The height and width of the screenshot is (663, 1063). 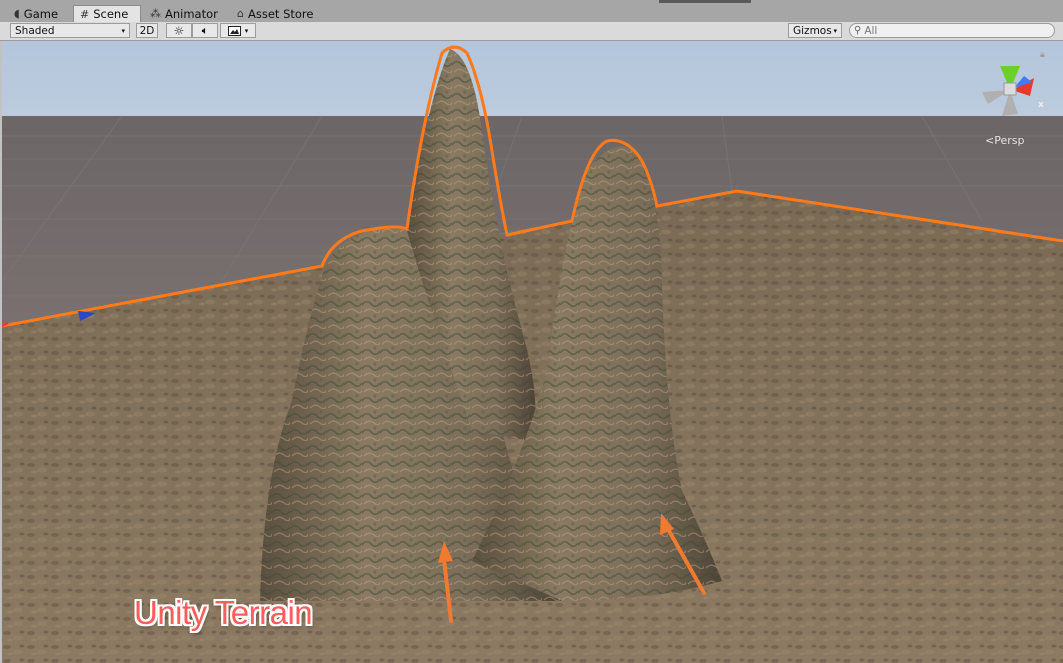 I want to click on speaker-icon: 🔈︎, so click(x=205, y=30).